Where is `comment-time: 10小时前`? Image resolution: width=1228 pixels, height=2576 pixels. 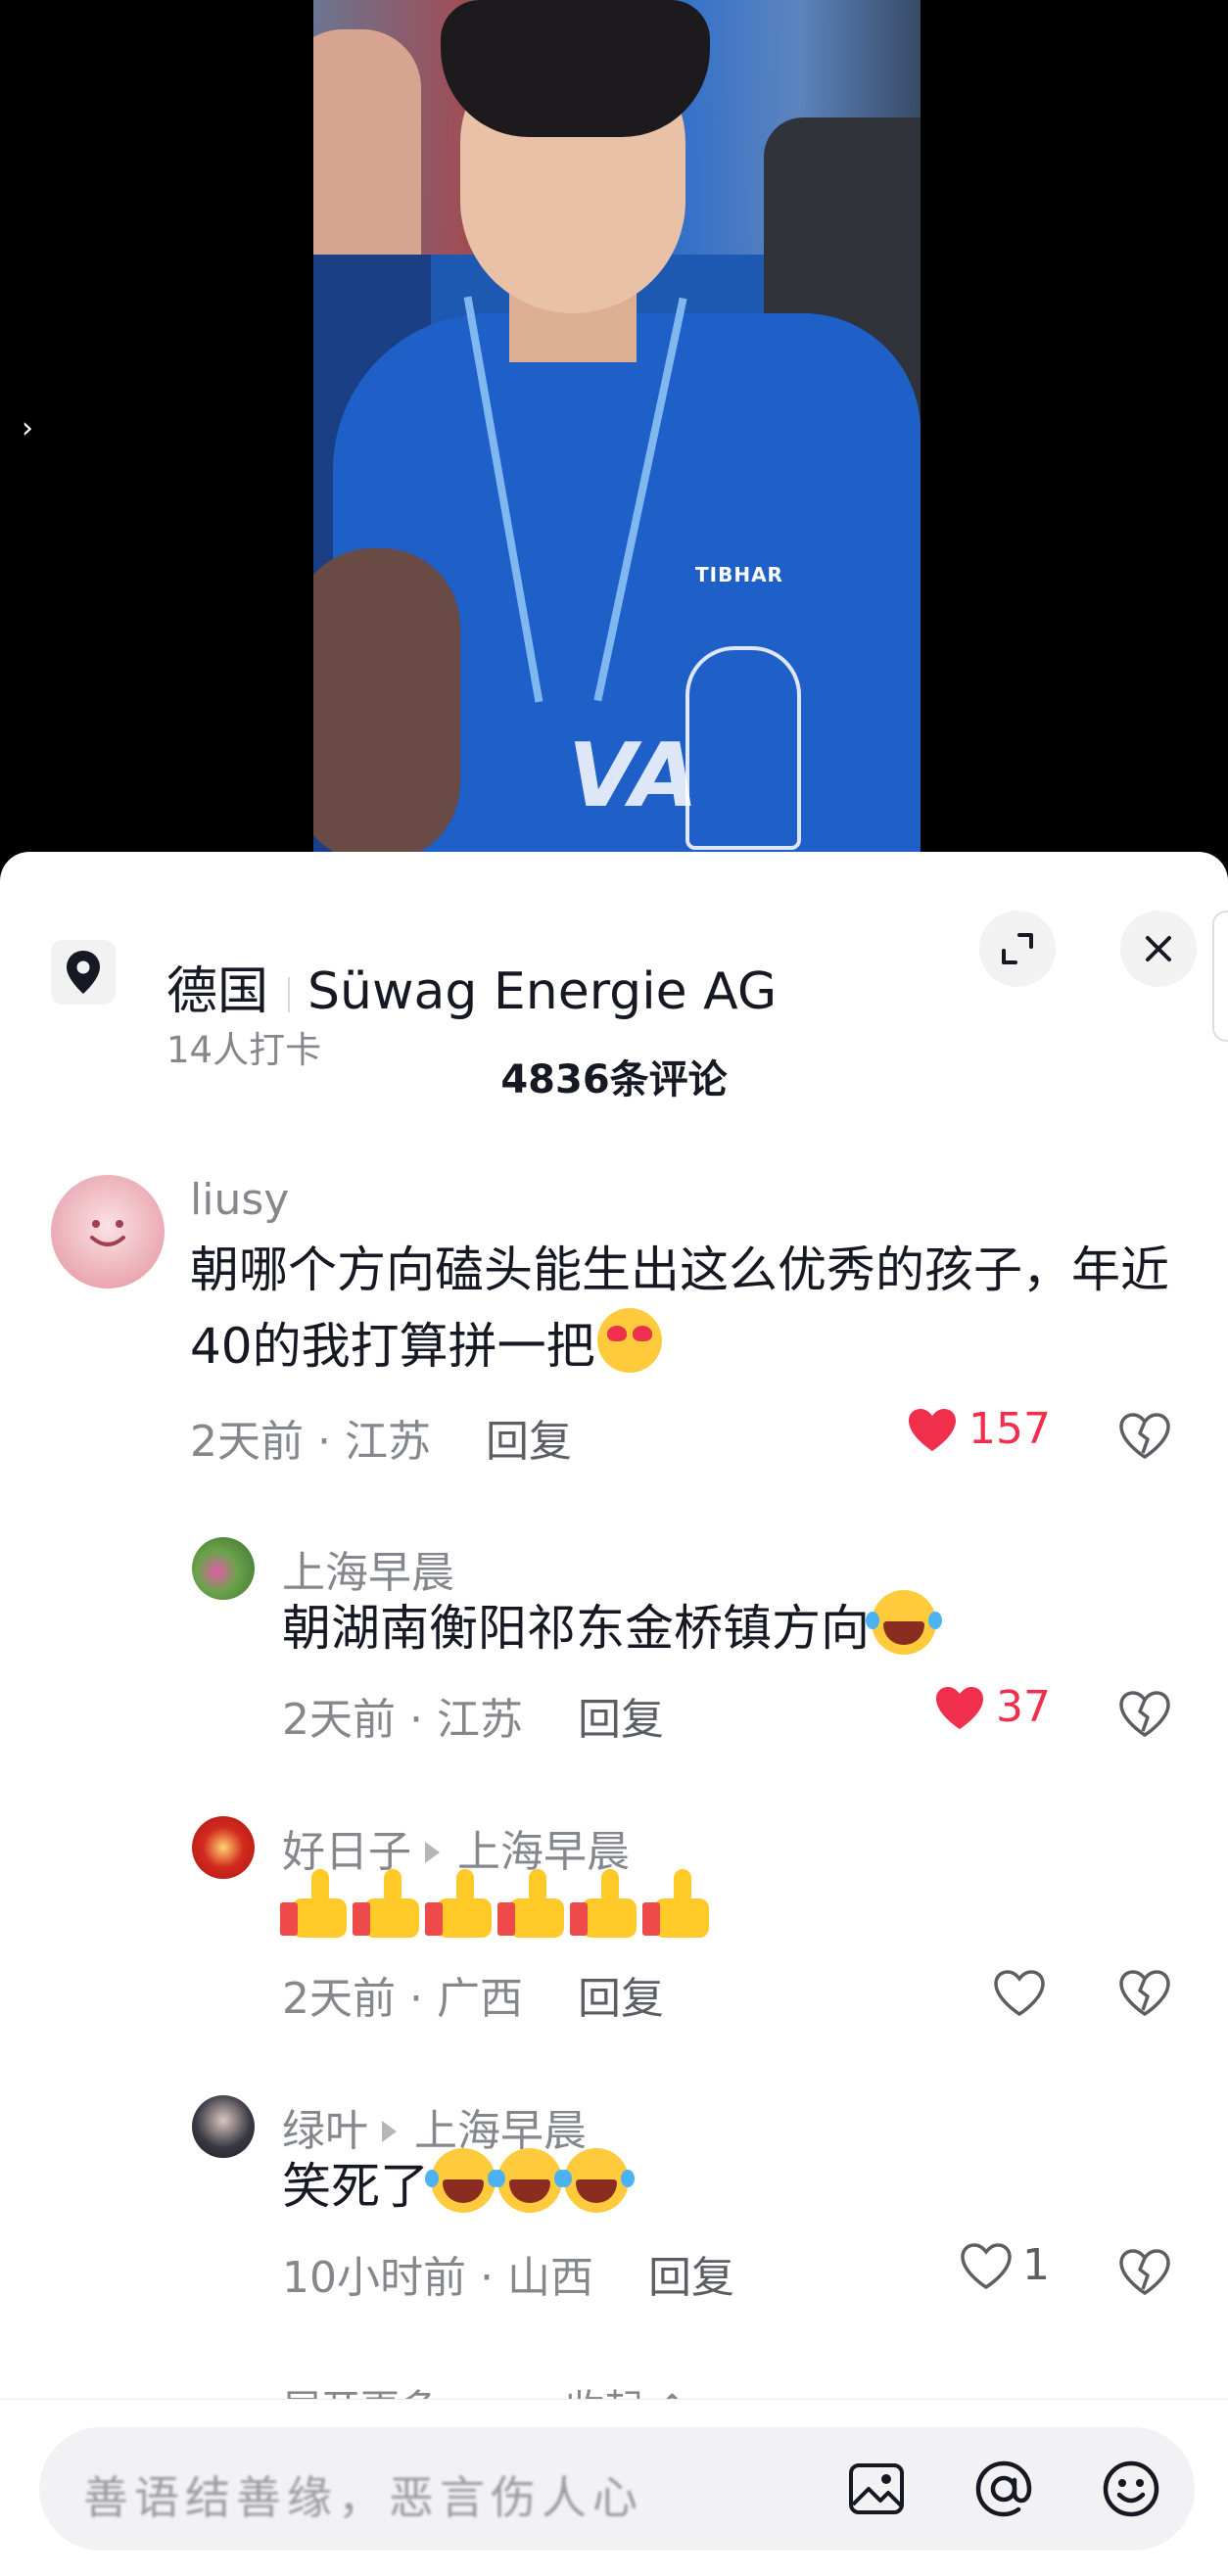 comment-time: 10小时前 is located at coordinates (374, 2278).